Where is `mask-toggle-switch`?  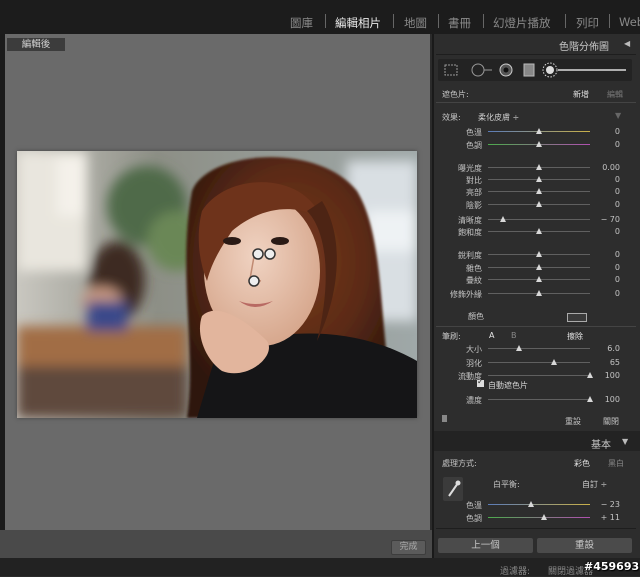
mask-toggle-switch is located at coordinates (444, 418).